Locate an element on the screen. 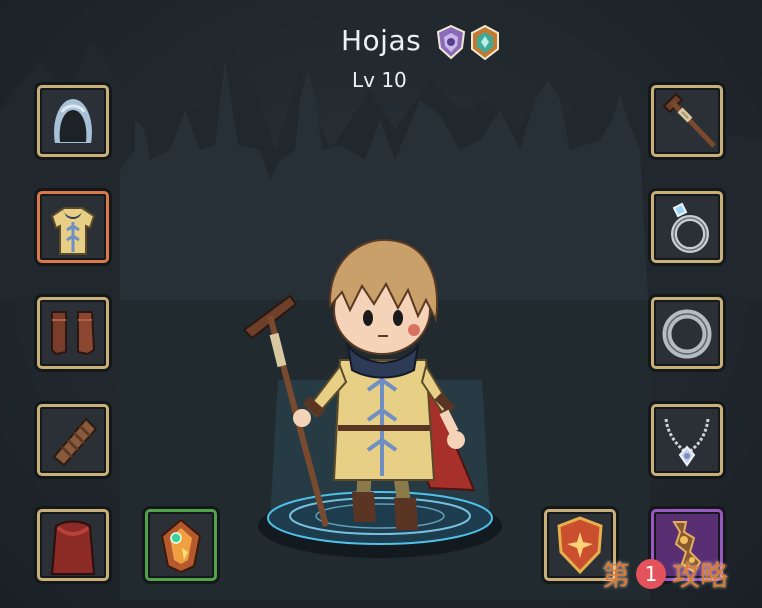 The height and width of the screenshot is (608, 762). equip-slot-cape is located at coordinates (73, 545).